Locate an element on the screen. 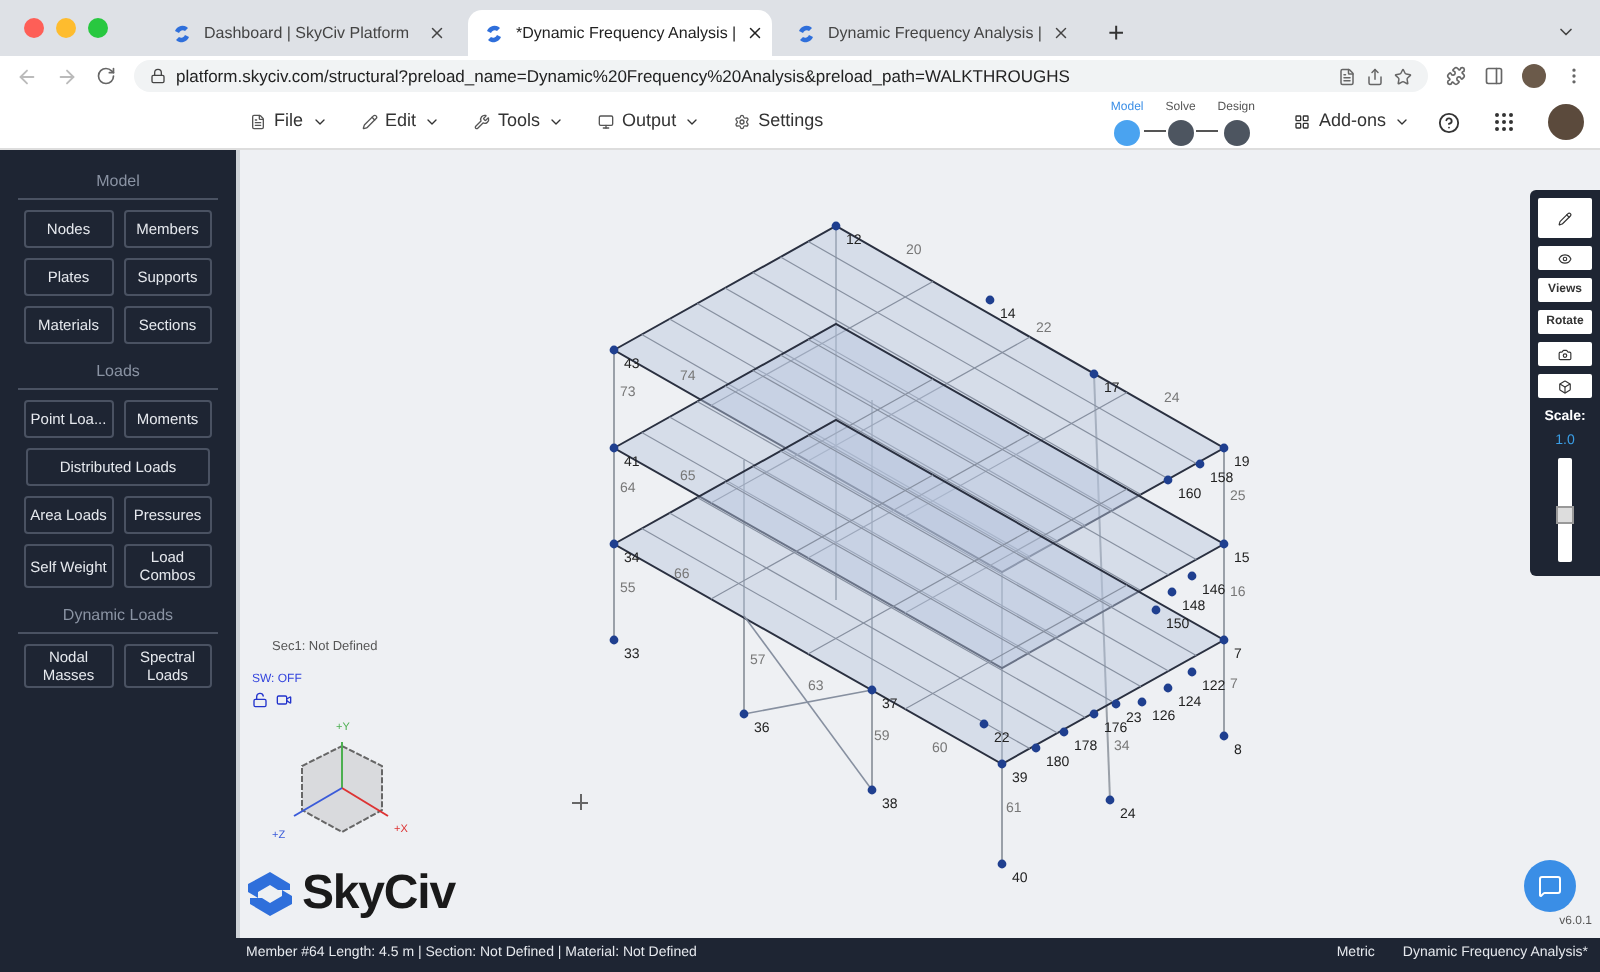 The width and height of the screenshot is (1600, 972). browser-tab: Dashboard | SkyCiv Platform is located at coordinates (308, 33).